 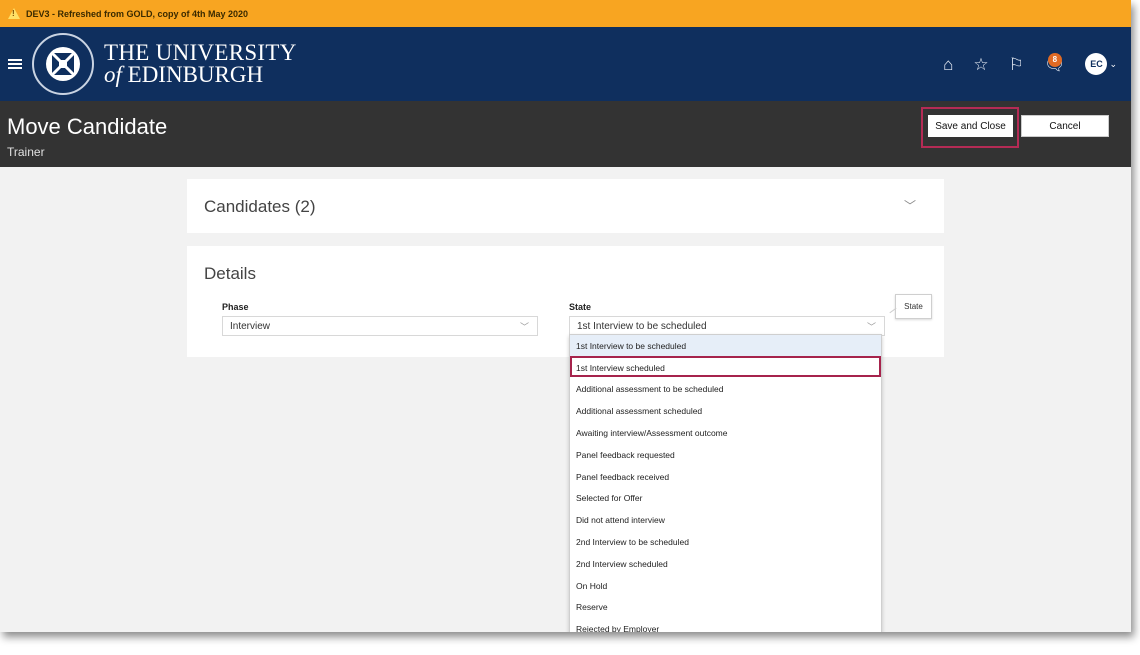 I want to click on list-item: Reserve, so click(x=725, y=608).